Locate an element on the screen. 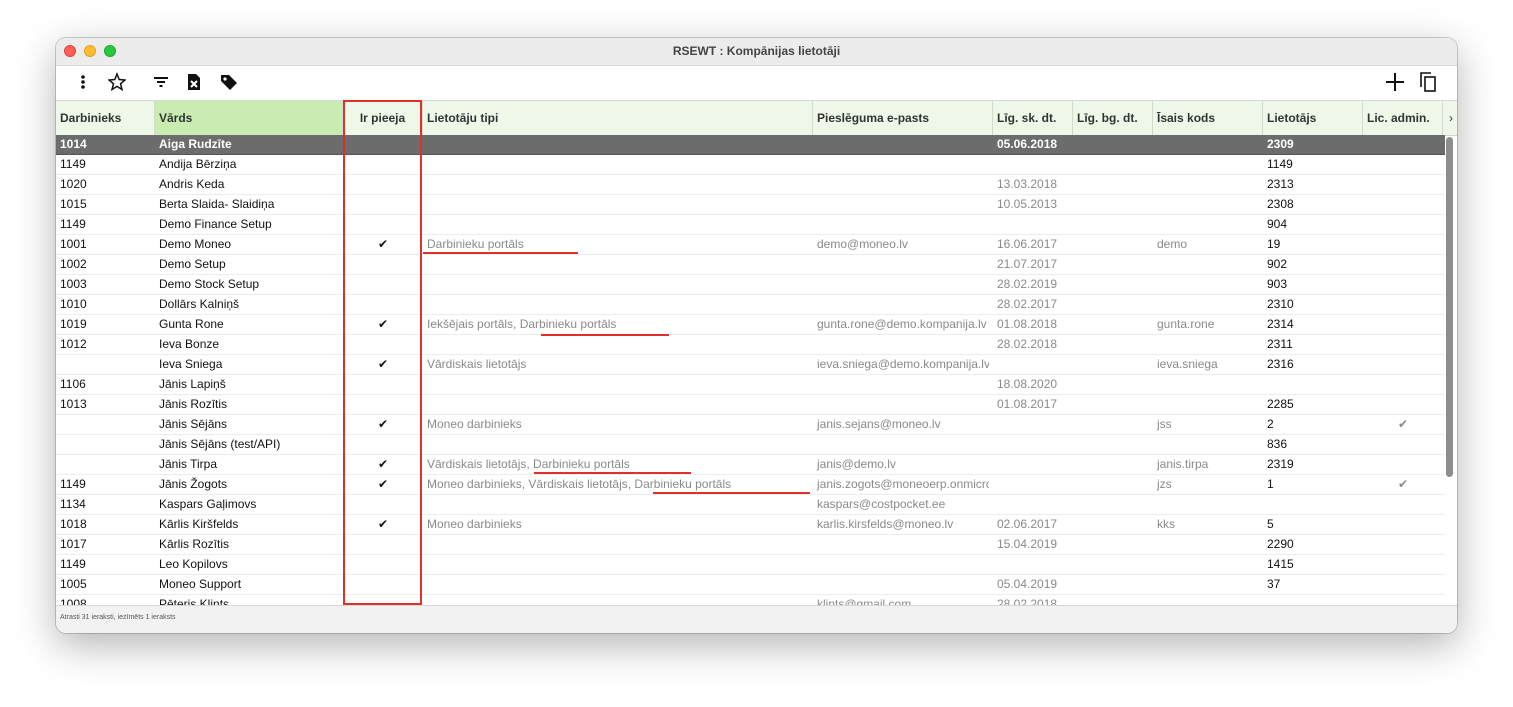 Image resolution: width=1513 pixels, height=707 pixels. column-header-lig-sk-dt: Līg. sk. dt. is located at coordinates (1033, 118).